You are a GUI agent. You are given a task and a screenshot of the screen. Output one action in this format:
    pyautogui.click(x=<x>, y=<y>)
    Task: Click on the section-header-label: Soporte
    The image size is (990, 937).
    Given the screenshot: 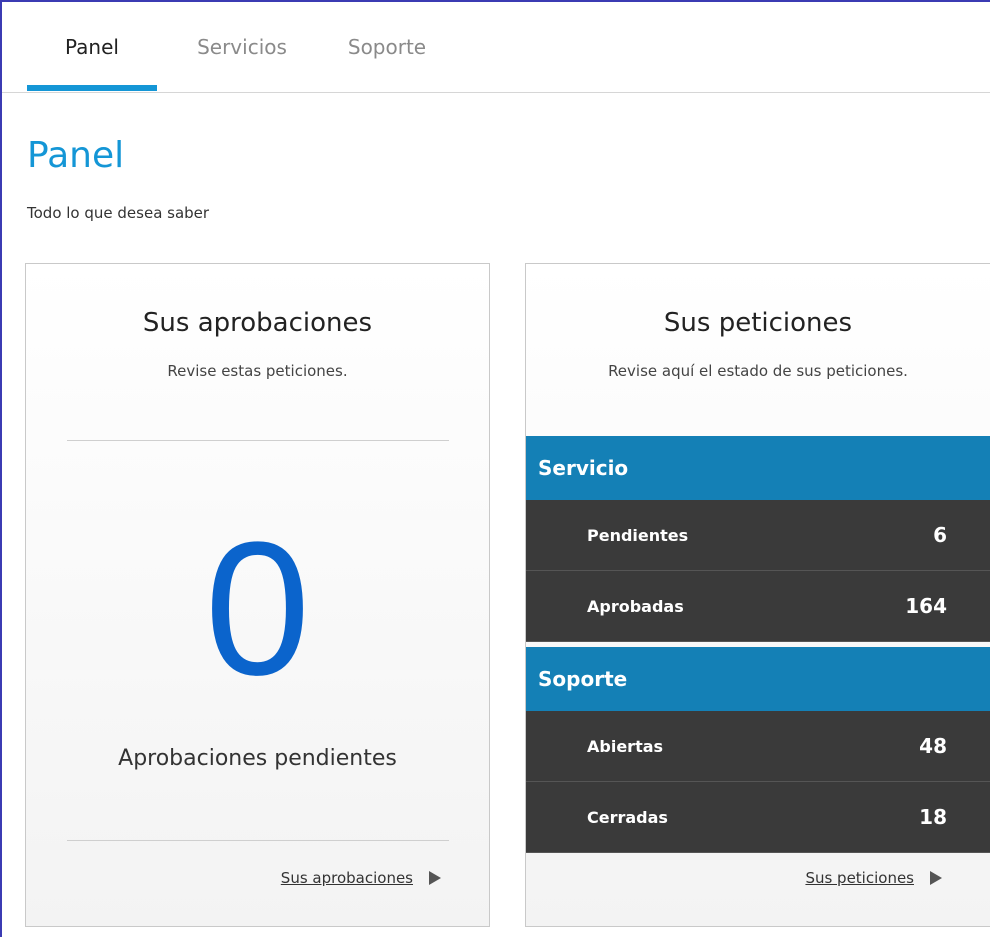 What is the action you would take?
    pyautogui.click(x=583, y=679)
    